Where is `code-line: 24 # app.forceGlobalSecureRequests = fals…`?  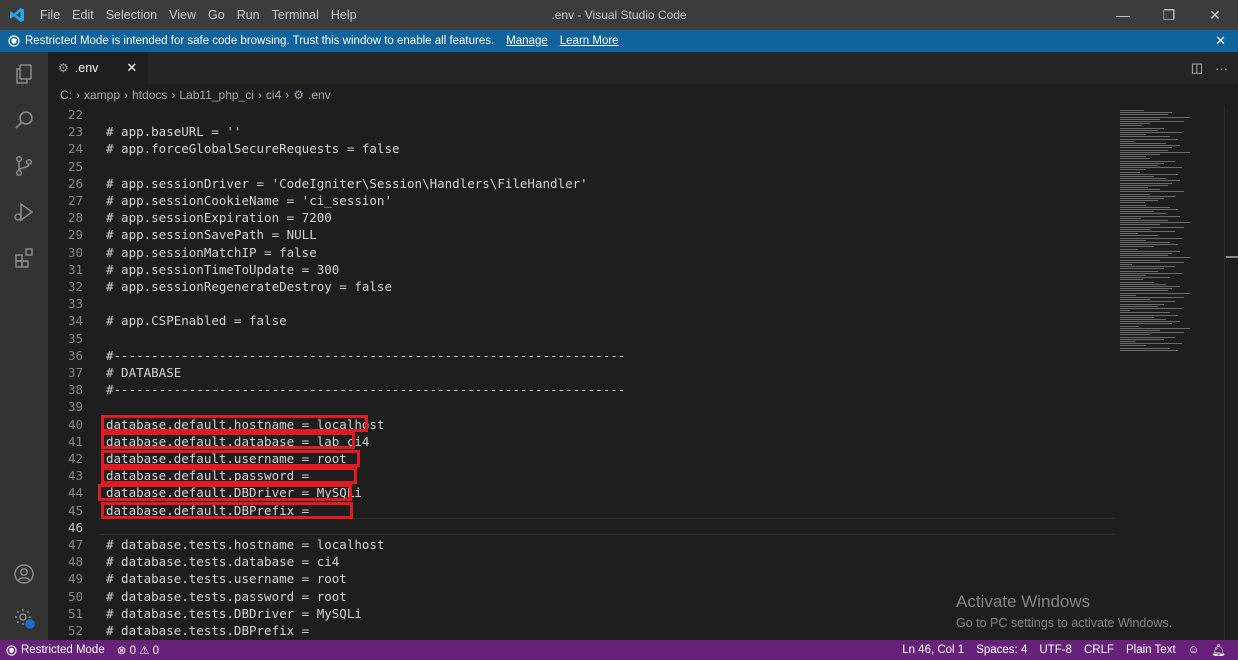
code-line: 24 # app.forceGlobalSecureRequests = fals… is located at coordinates (581, 148).